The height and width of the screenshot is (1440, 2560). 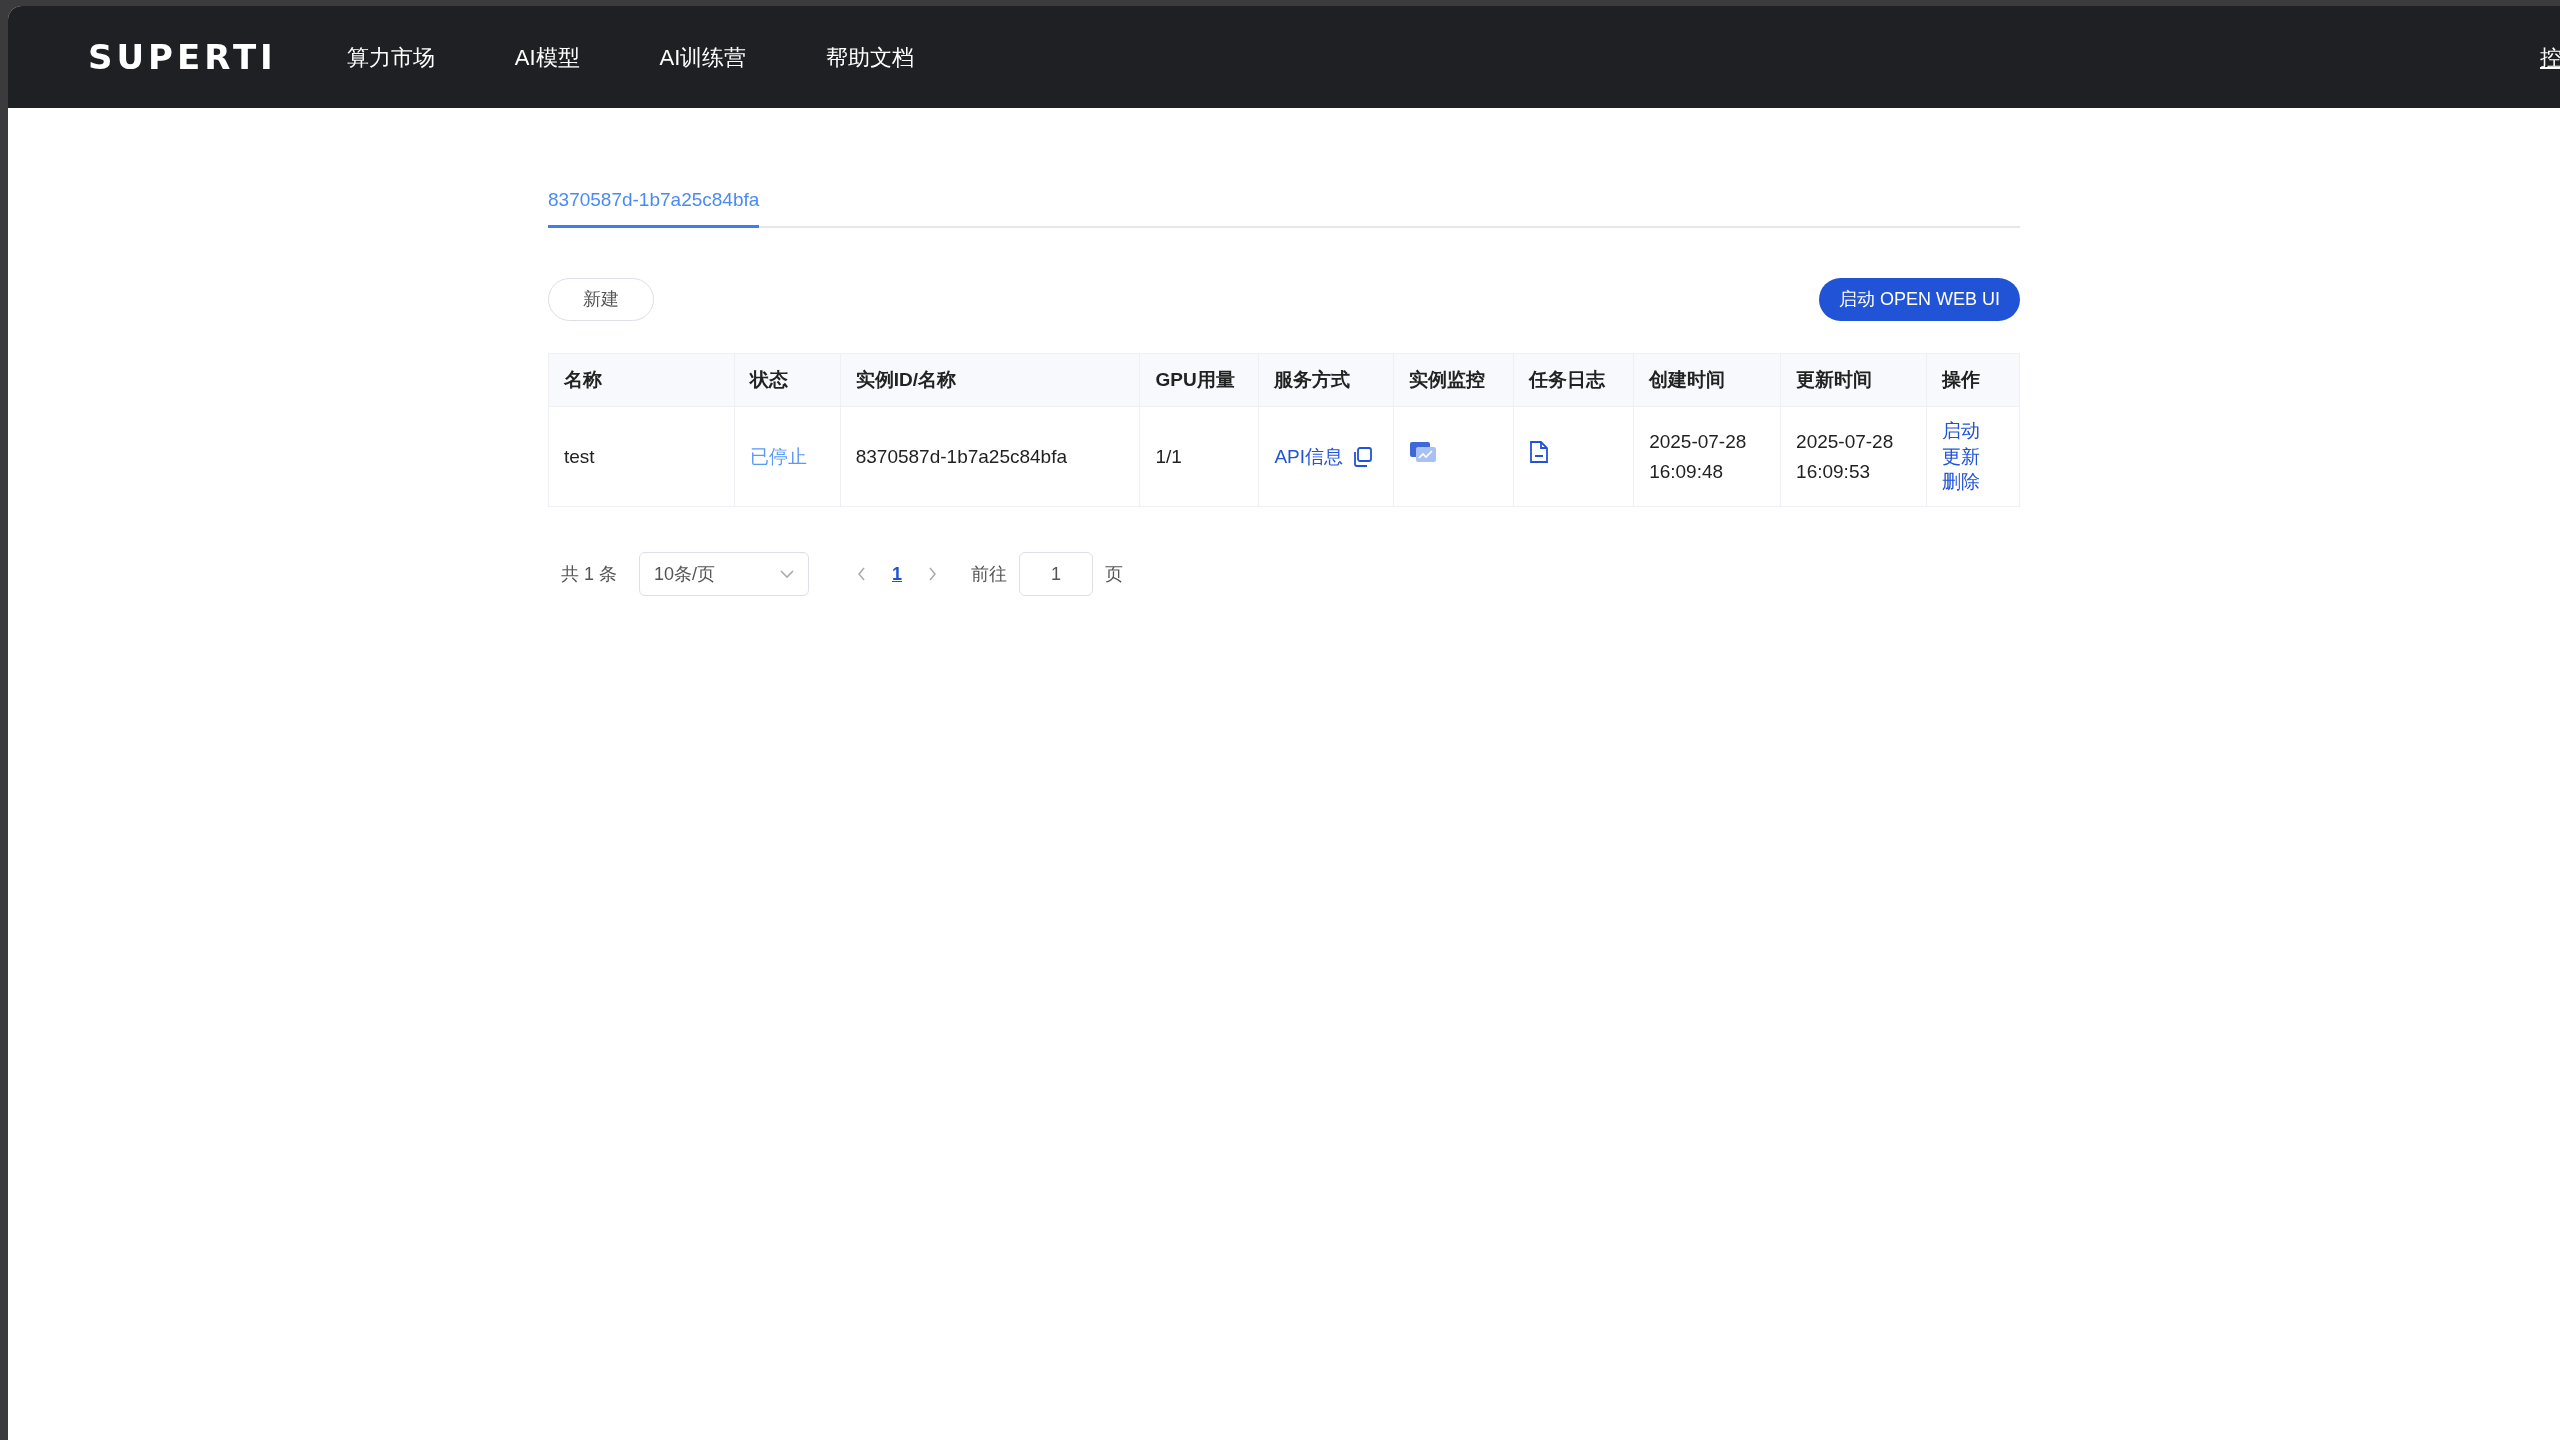 What do you see at coordinates (1326, 380) in the screenshot?
I see `column-header: 服务方式` at bounding box center [1326, 380].